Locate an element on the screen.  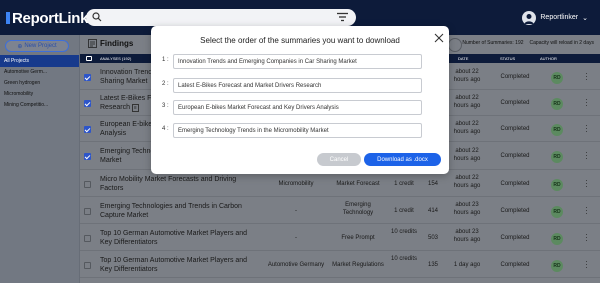
select-all-checkbox is located at coordinates (89, 58).